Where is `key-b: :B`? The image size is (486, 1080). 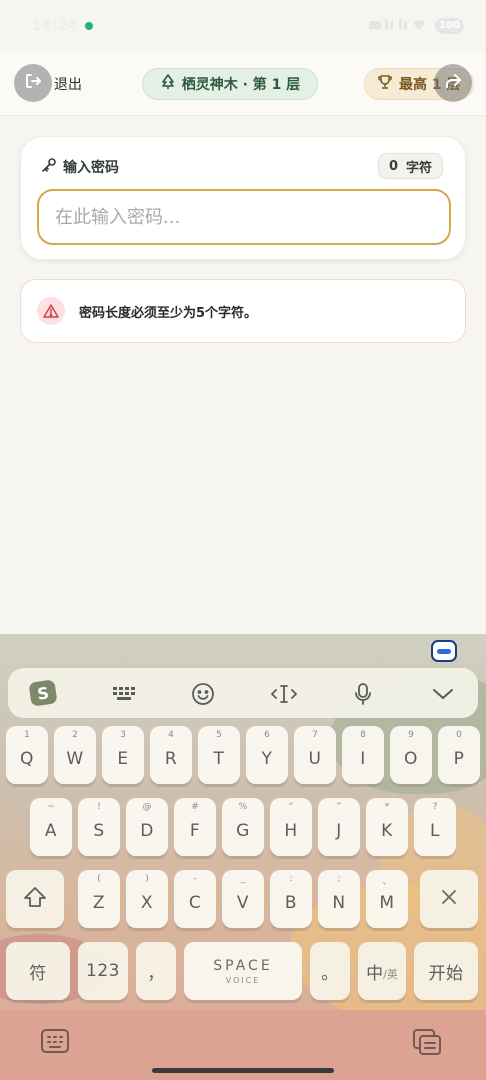
key-b: :B is located at coordinates (291, 899).